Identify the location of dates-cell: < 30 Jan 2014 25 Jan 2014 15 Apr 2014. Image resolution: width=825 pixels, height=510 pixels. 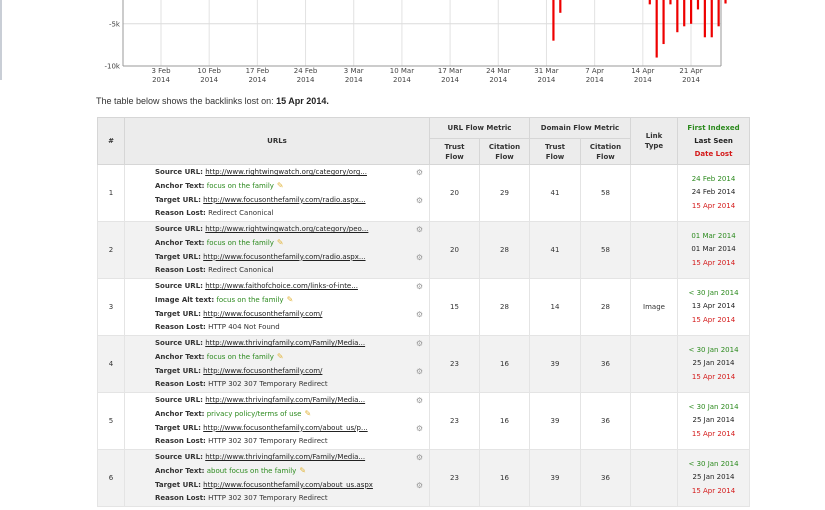
(714, 364).